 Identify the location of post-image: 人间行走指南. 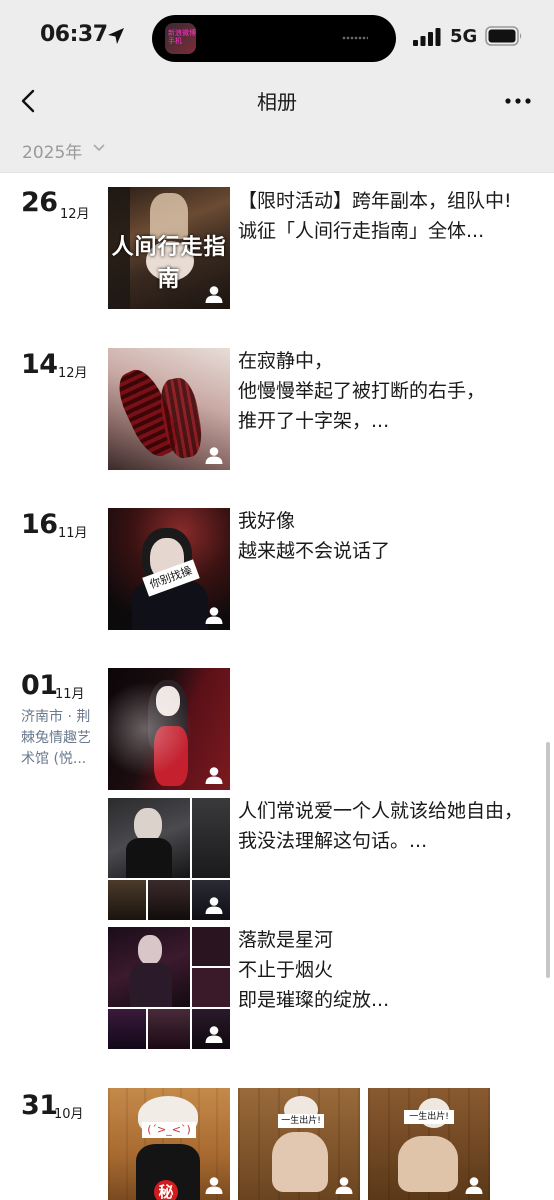
(169, 248).